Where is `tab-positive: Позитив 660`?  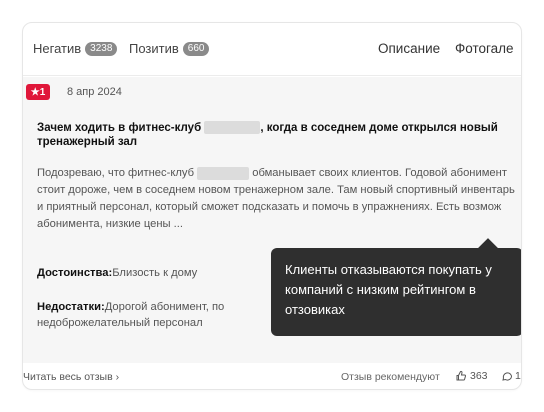 tab-positive: Позитив 660 is located at coordinates (169, 48).